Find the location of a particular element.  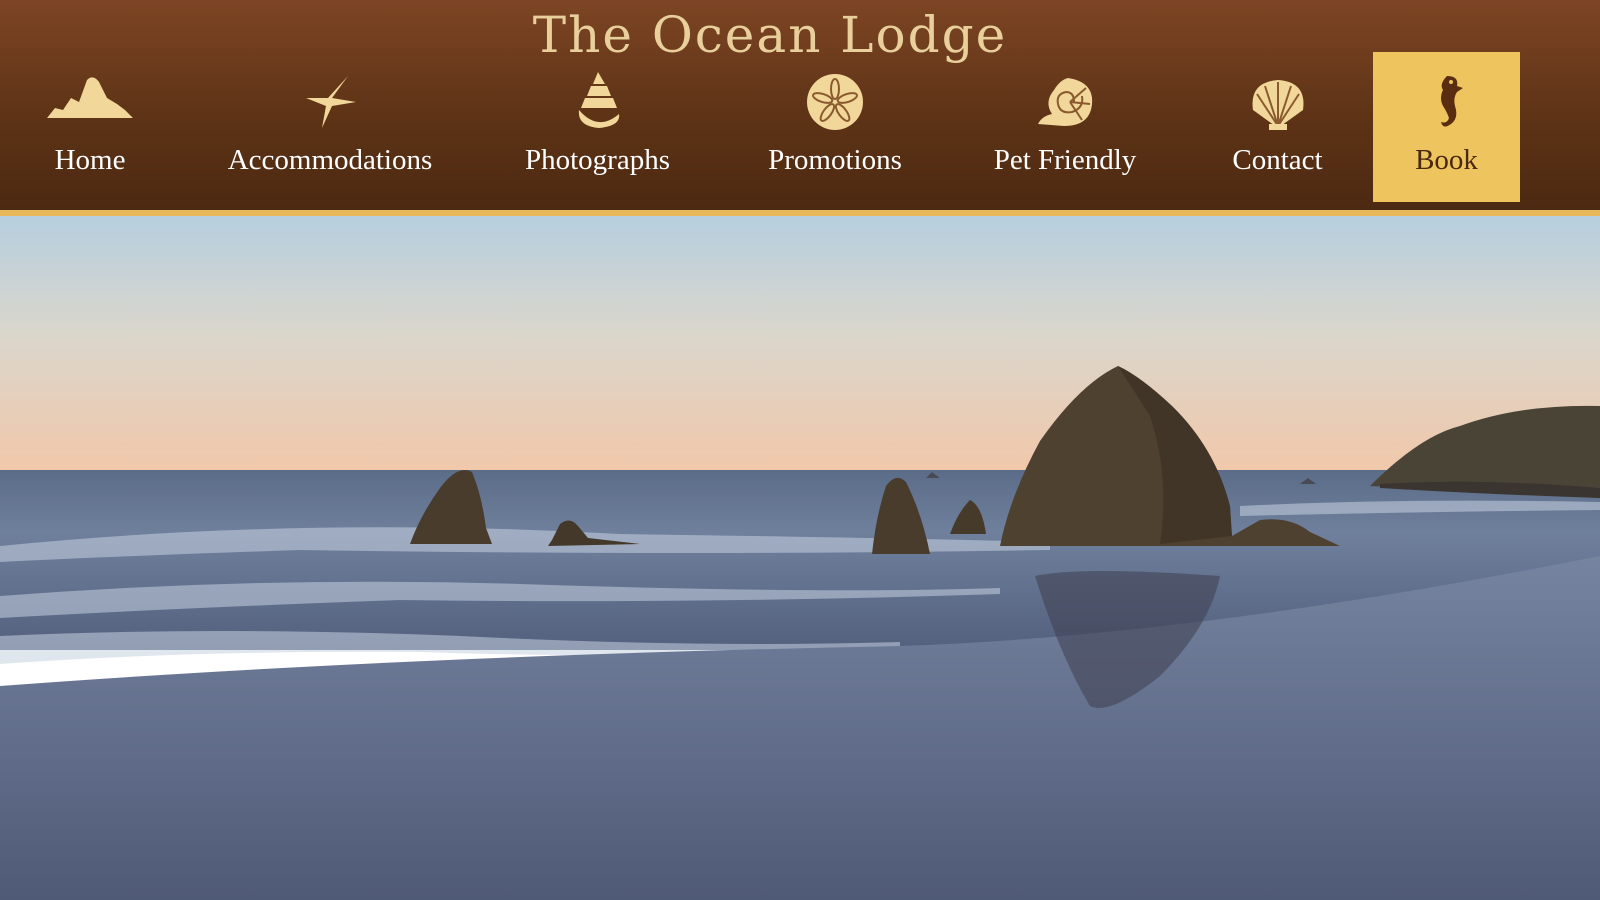

nav-label-home: Home is located at coordinates (90, 160).